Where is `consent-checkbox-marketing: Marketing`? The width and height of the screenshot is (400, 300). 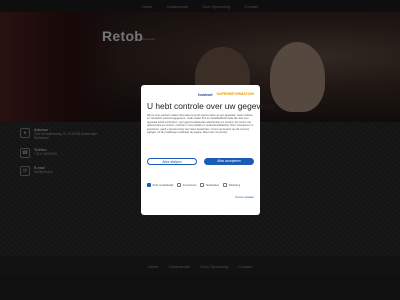
consent-checkbox-marketing: Marketing is located at coordinates (231, 185).